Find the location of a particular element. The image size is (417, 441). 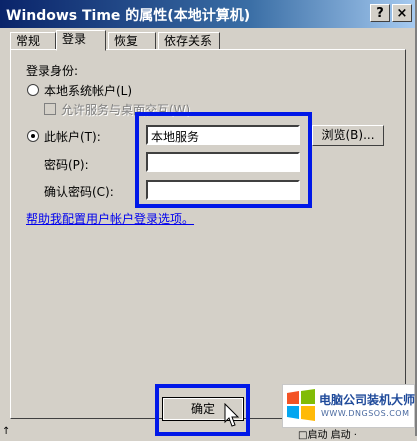

tab-dependencies: 依存关系 is located at coordinates (189, 41).